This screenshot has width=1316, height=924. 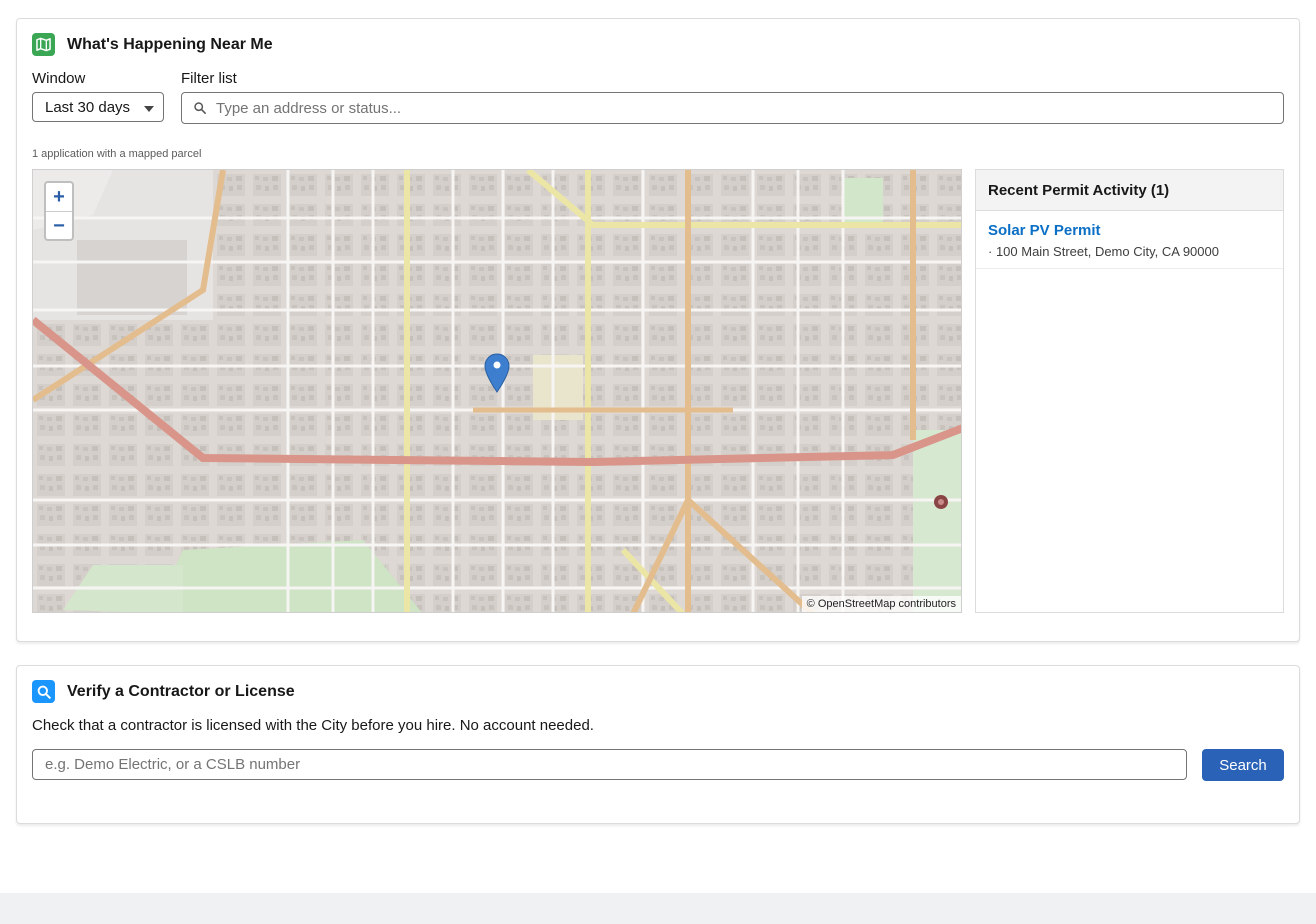 What do you see at coordinates (149, 109) in the screenshot?
I see `chevron-down-icon` at bounding box center [149, 109].